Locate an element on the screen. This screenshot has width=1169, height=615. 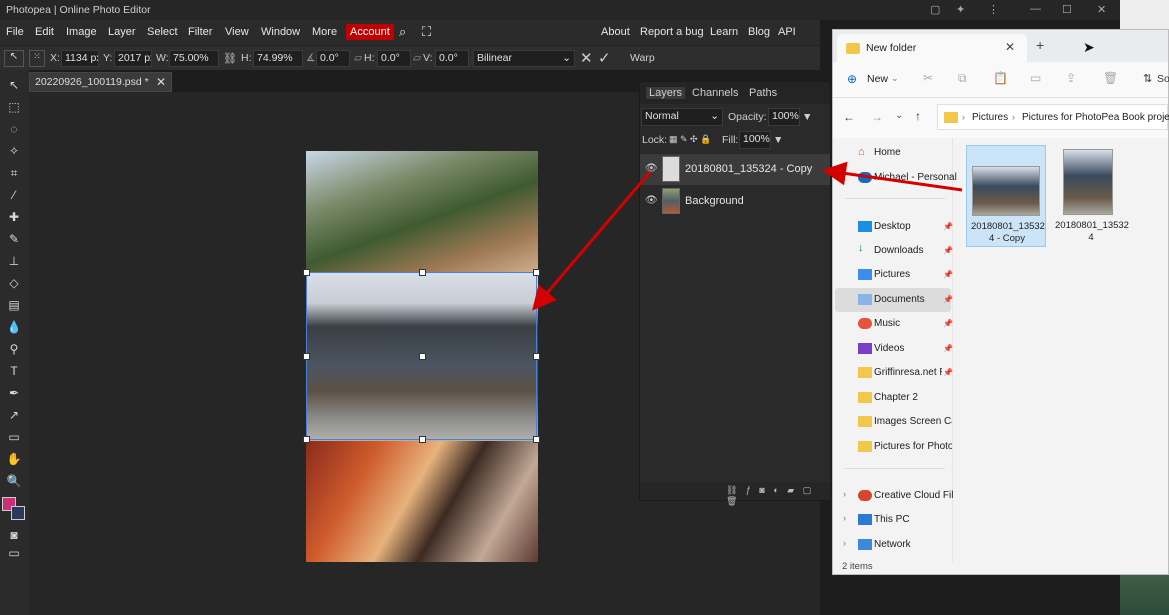
annotation-arrows is located at coordinates (747, 236).